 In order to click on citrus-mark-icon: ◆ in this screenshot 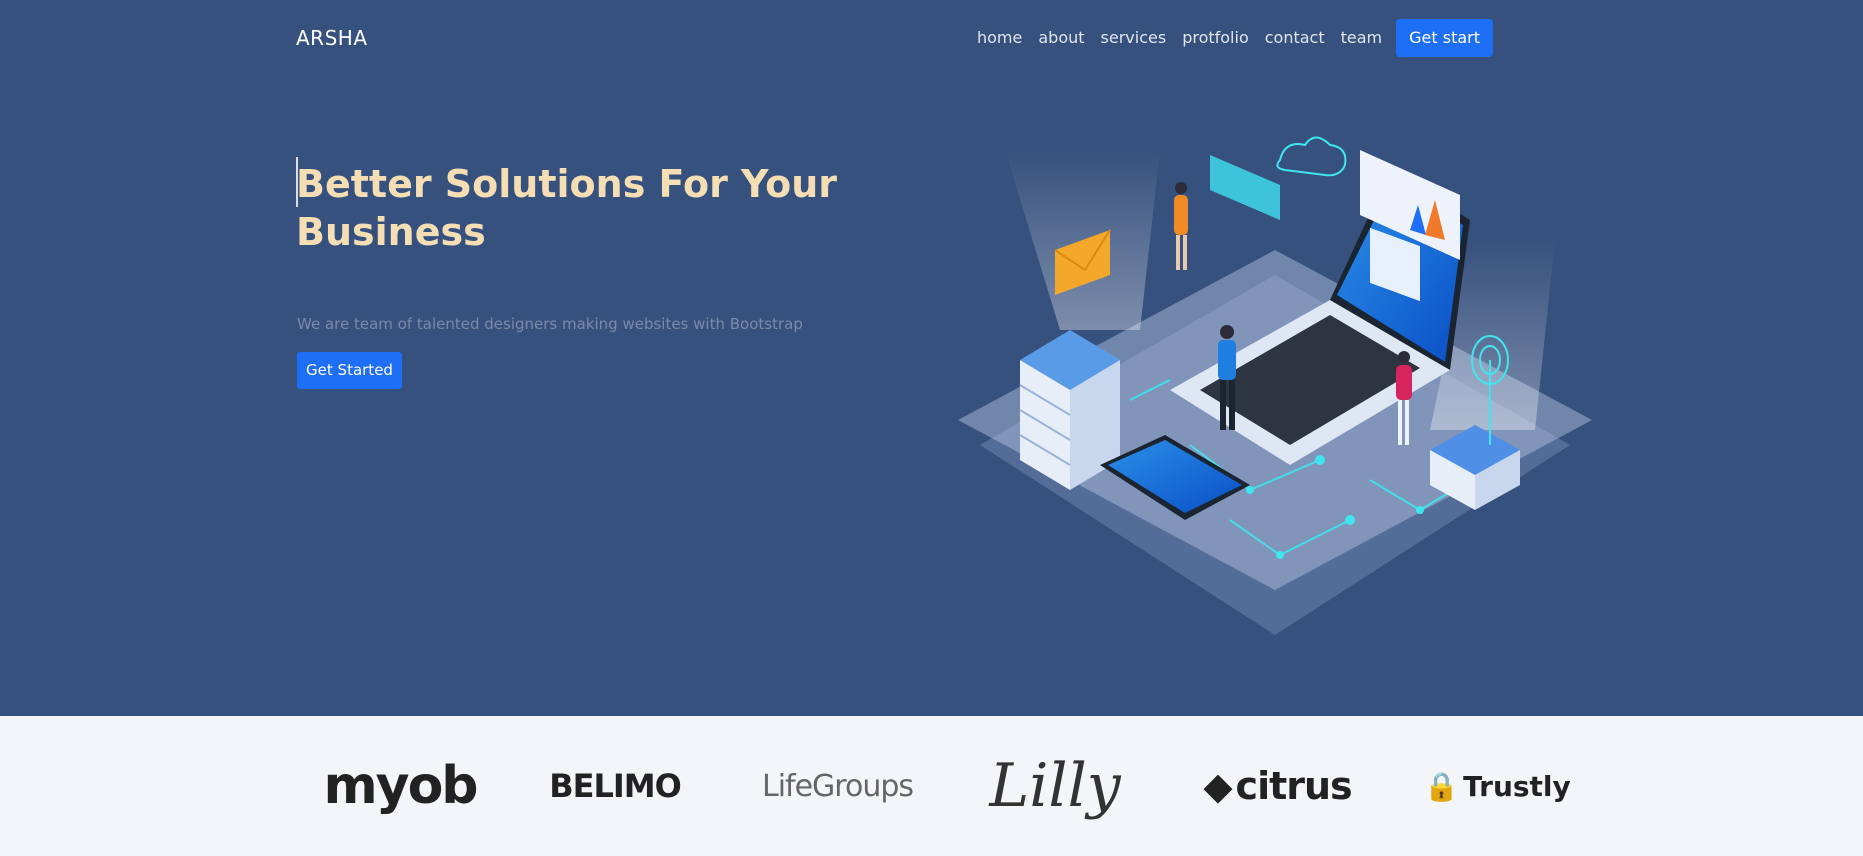, I will do `click(1217, 786)`.